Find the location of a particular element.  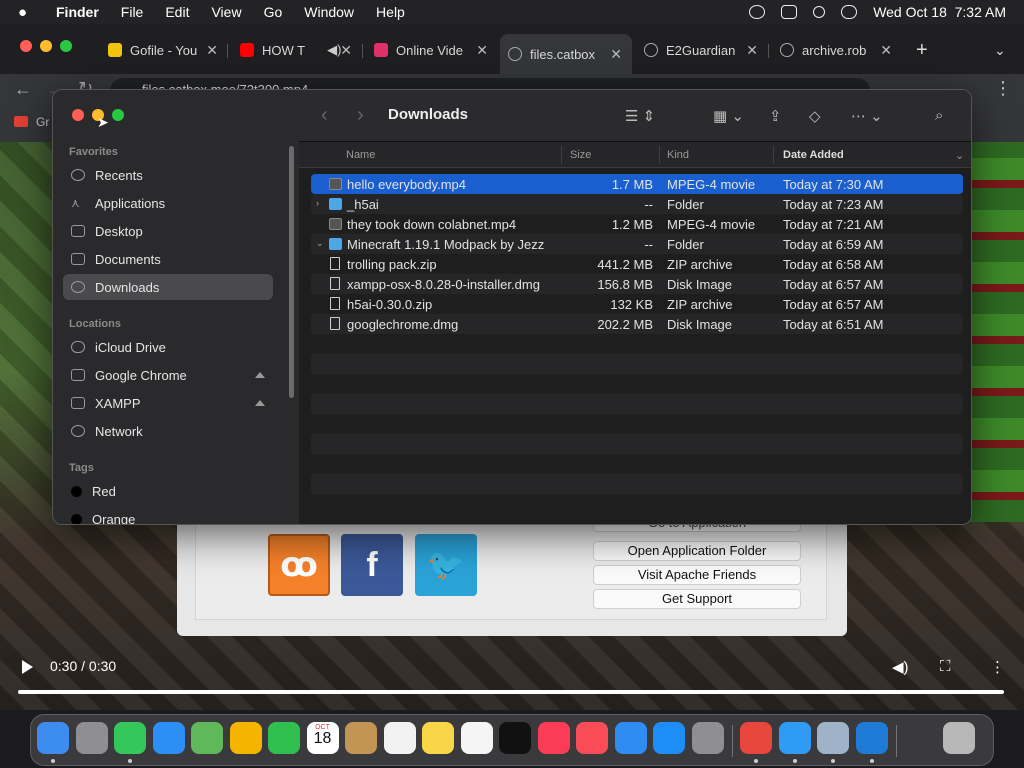

menu-clock: Wed Oct 18 7:32 AM is located at coordinates (939, 12).